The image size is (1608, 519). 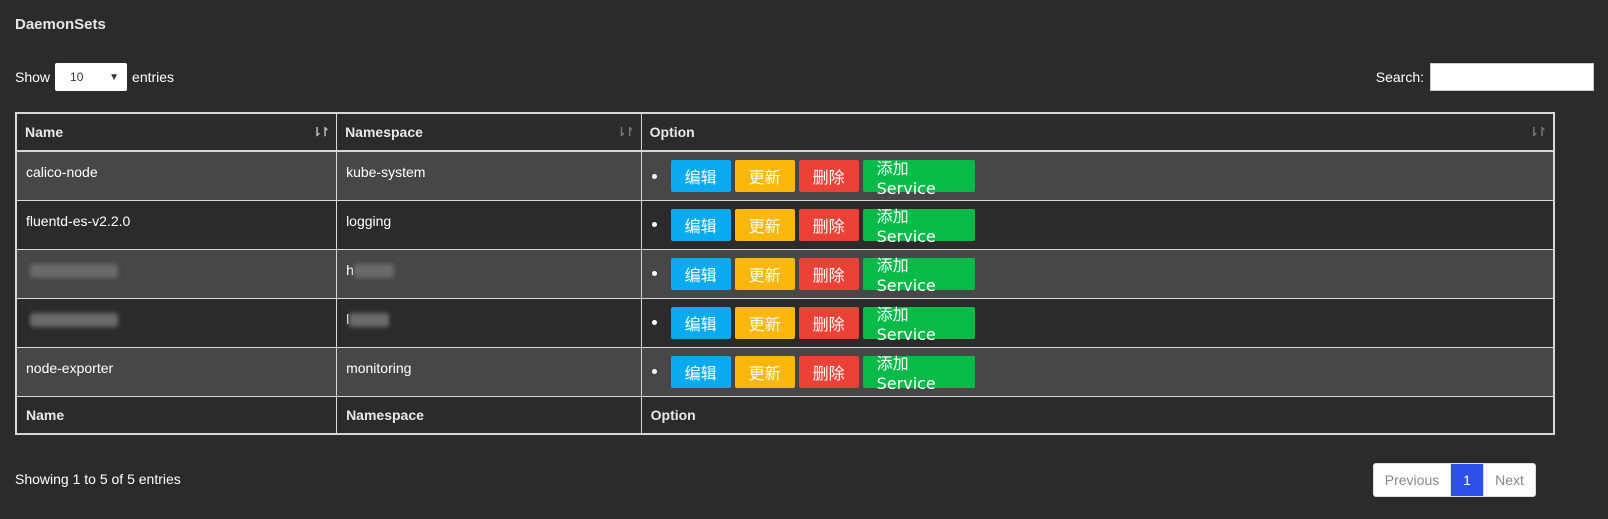 I want to click on daemonset-namespace: kube-system, so click(x=386, y=172).